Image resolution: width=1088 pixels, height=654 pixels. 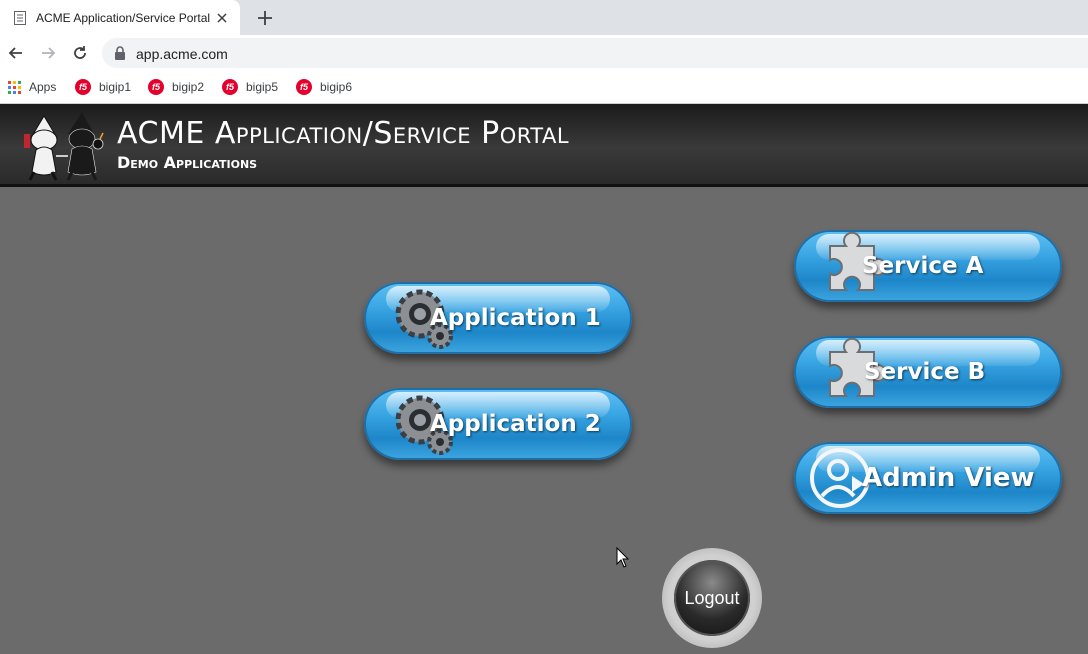 I want to click on url-text: app.acme.com, so click(x=182, y=54).